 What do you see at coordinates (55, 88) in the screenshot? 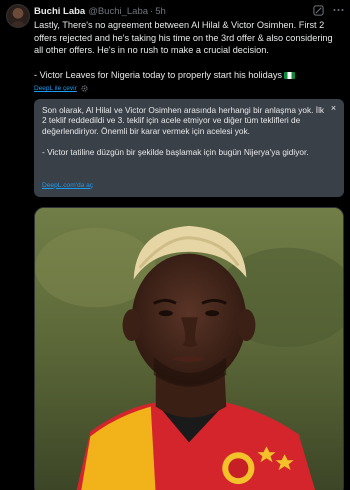
I see `translate-link: DeepL ile çevir` at bounding box center [55, 88].